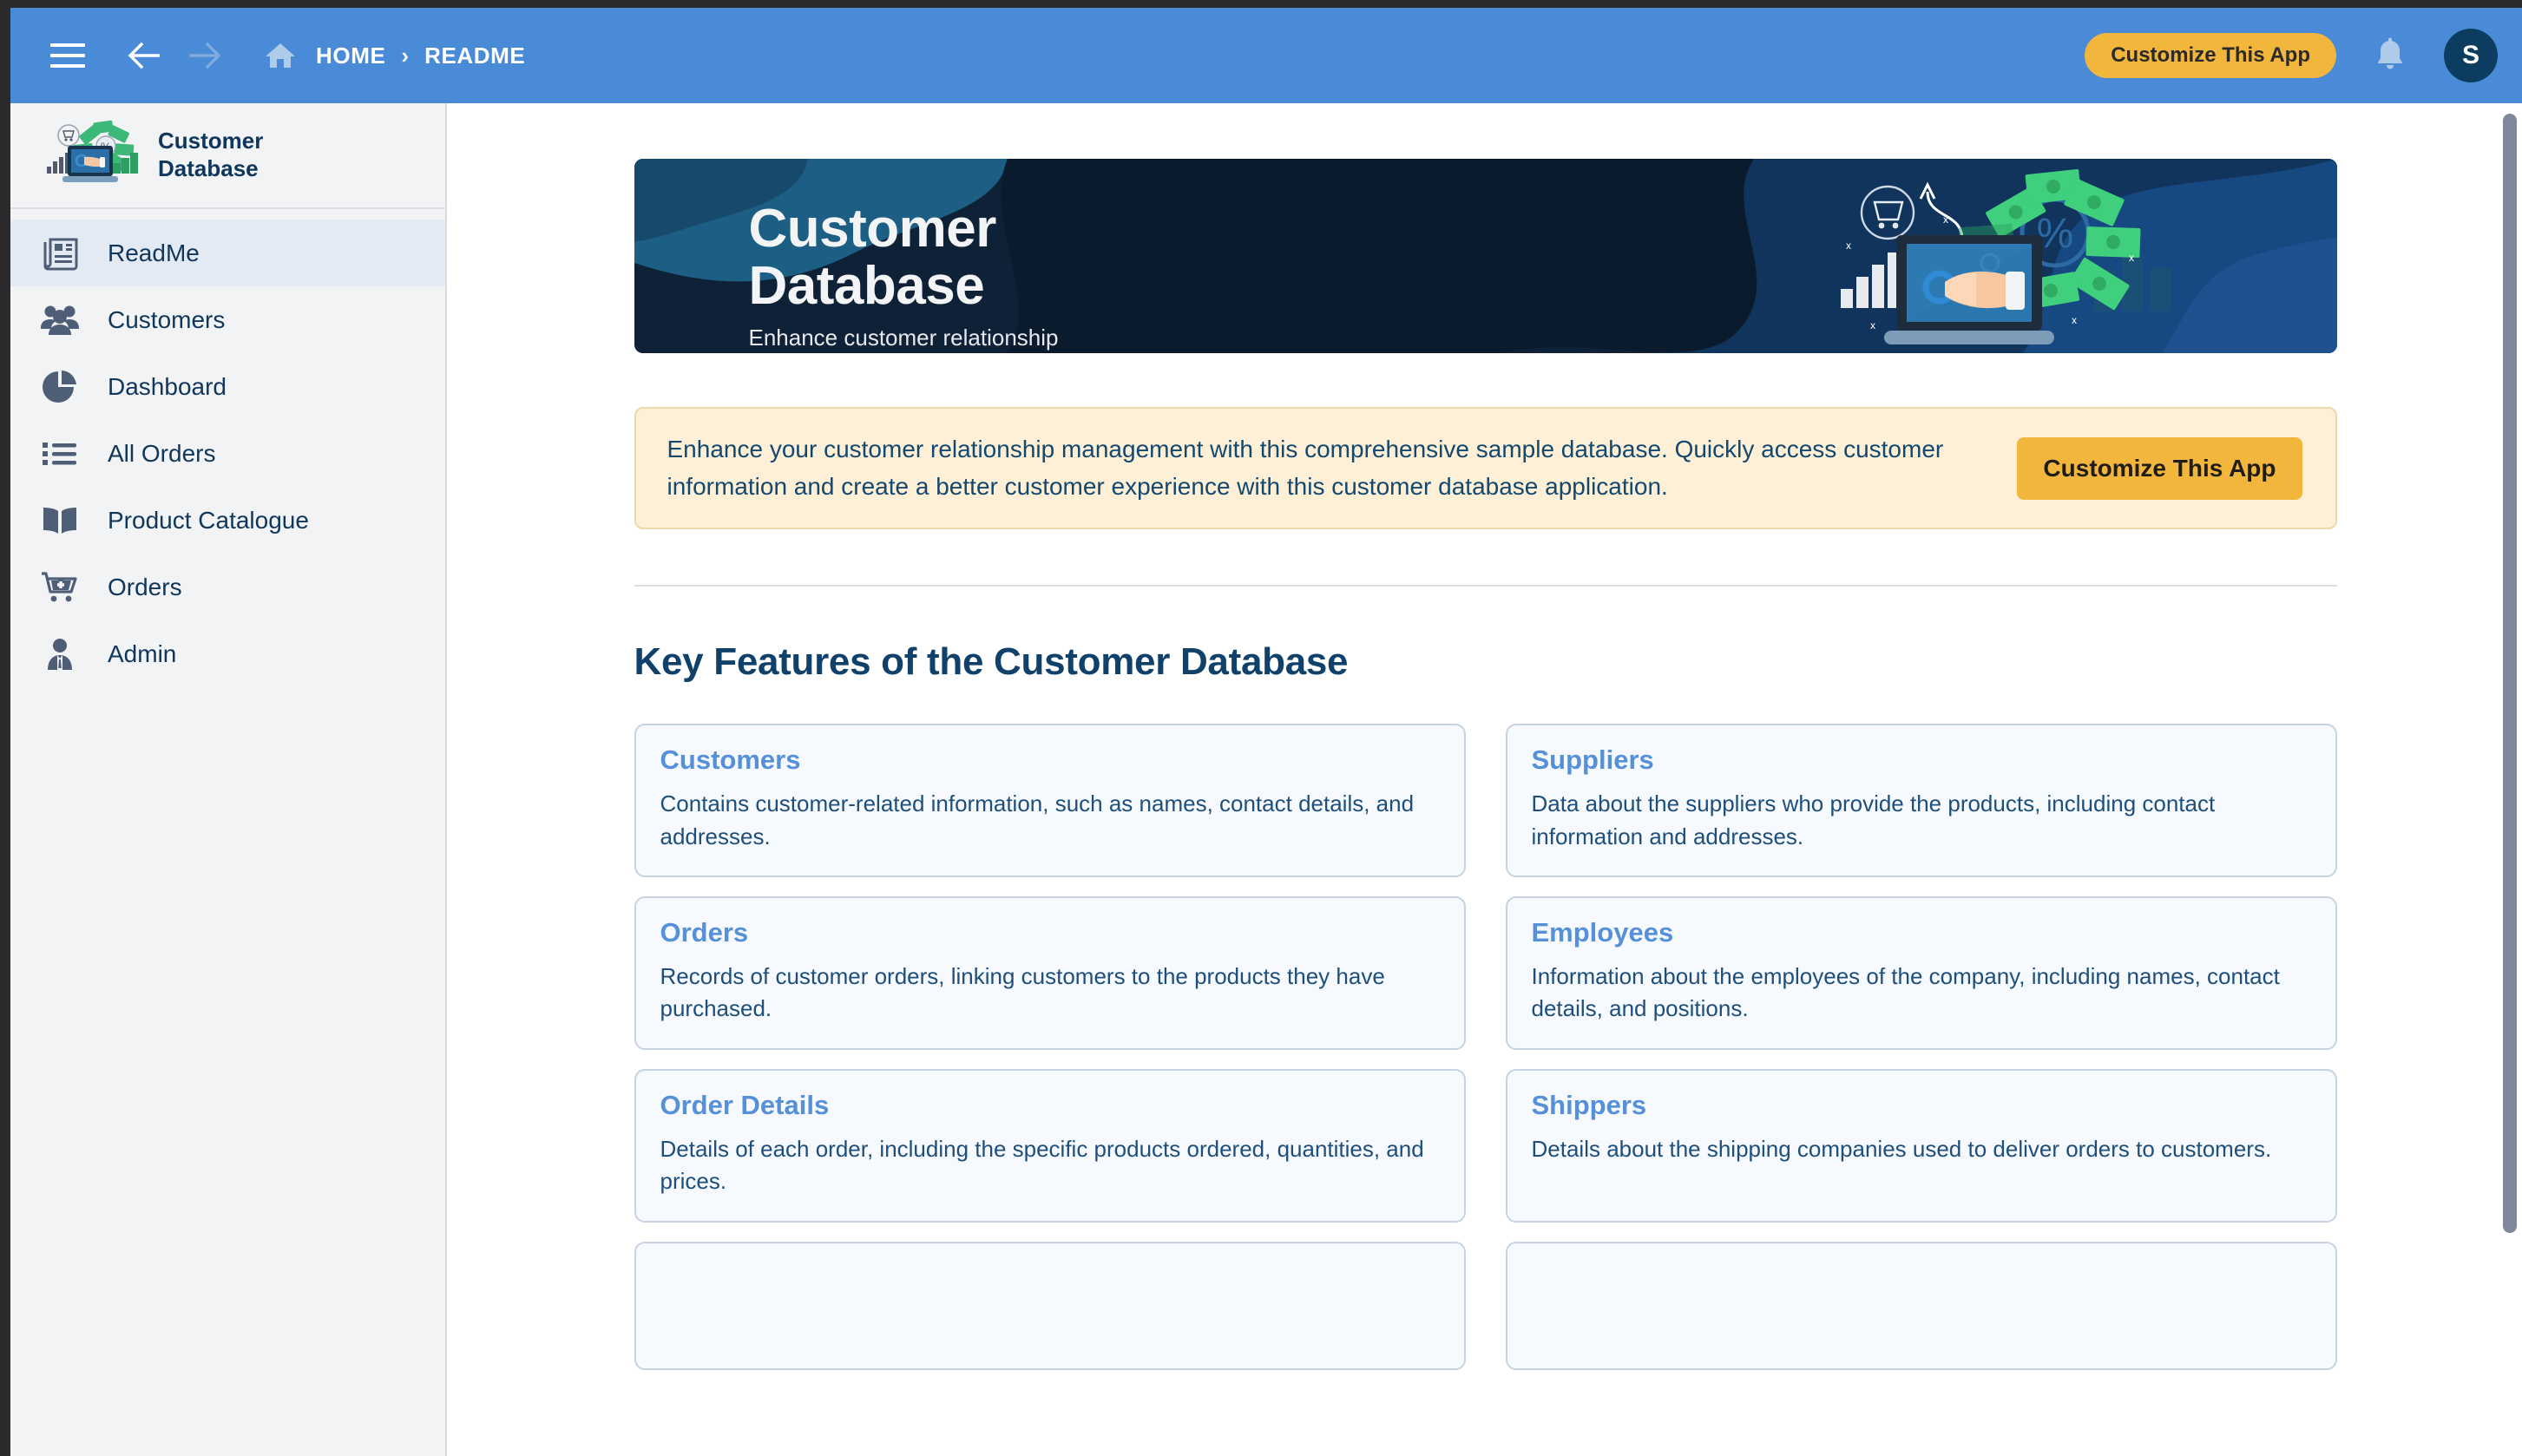 The image size is (2522, 1456). I want to click on arrow-right-icon, so click(205, 55).